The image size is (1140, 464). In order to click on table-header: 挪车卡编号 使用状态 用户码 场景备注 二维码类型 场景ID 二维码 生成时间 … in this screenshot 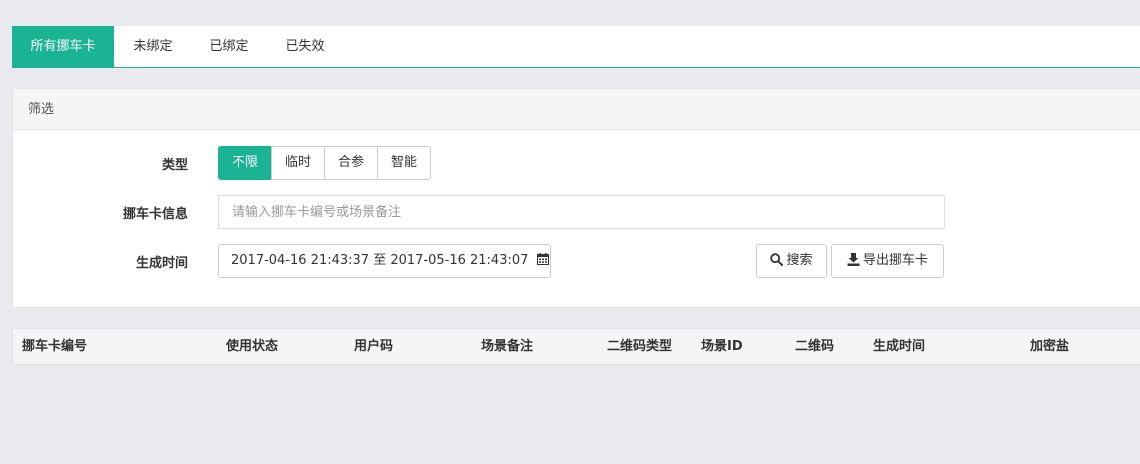, I will do `click(576, 346)`.